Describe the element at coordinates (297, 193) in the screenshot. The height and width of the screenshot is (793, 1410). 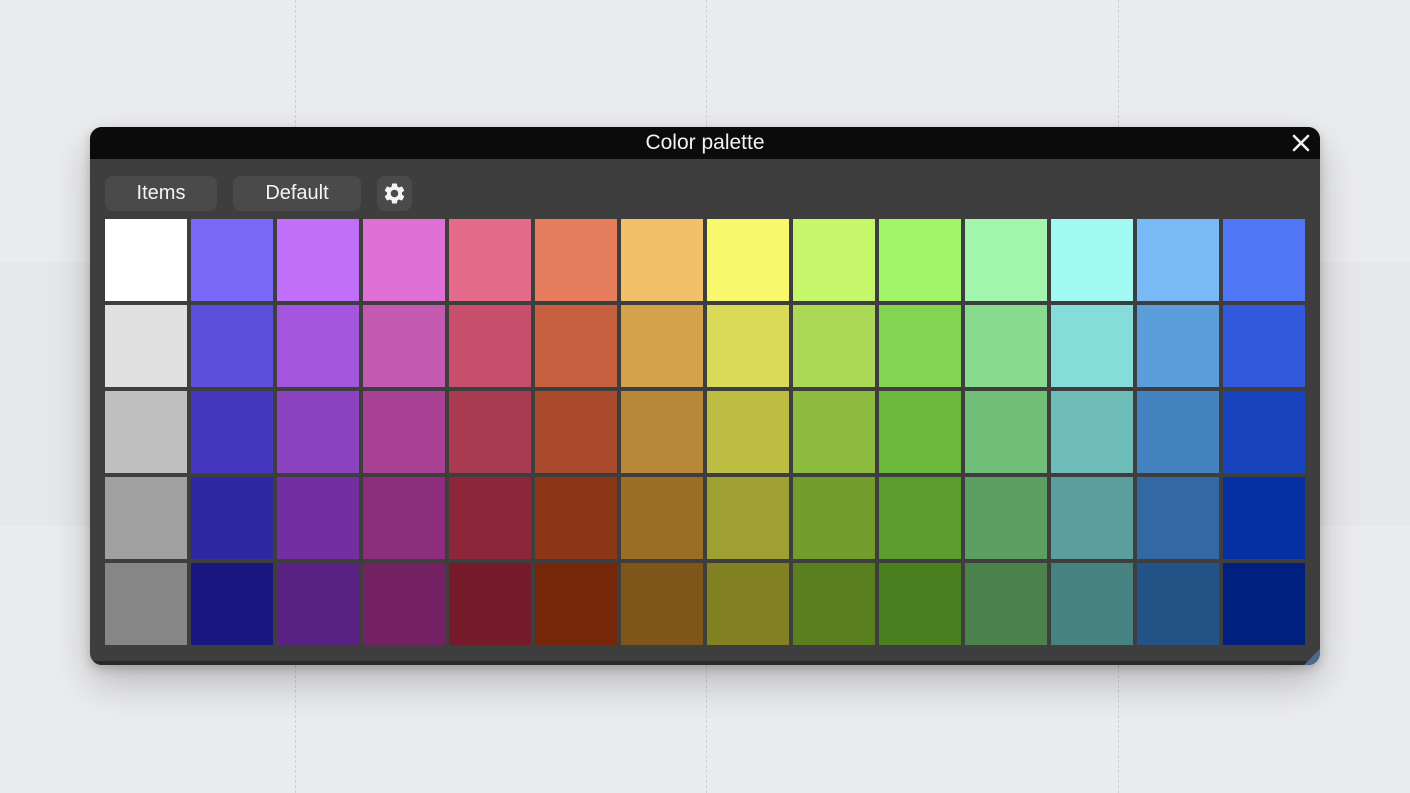
I see `default-button: Default` at that location.